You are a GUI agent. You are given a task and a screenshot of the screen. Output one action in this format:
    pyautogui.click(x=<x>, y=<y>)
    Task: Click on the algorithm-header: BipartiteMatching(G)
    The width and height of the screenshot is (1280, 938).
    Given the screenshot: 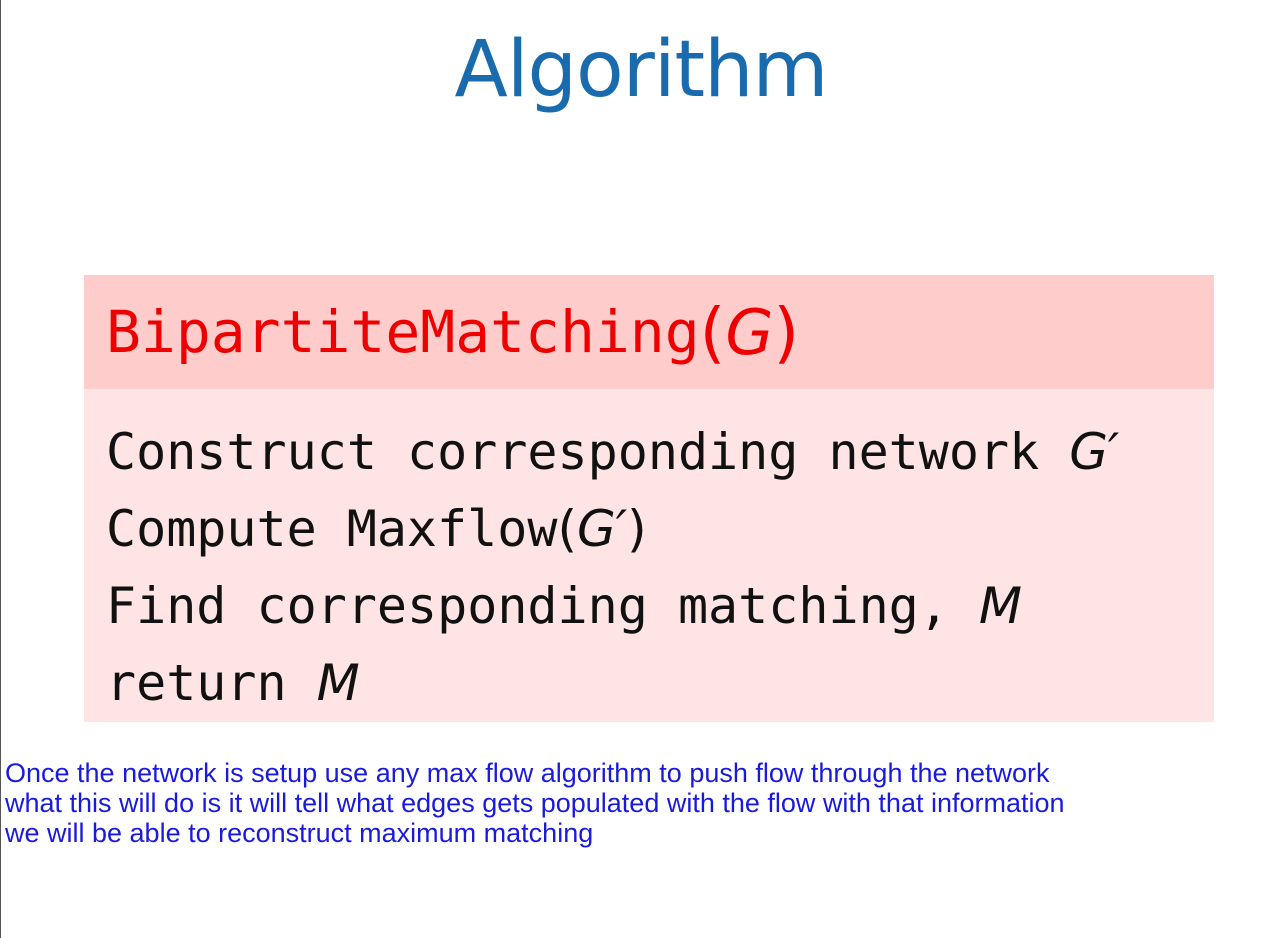 What is the action you would take?
    pyautogui.click(x=649, y=332)
    